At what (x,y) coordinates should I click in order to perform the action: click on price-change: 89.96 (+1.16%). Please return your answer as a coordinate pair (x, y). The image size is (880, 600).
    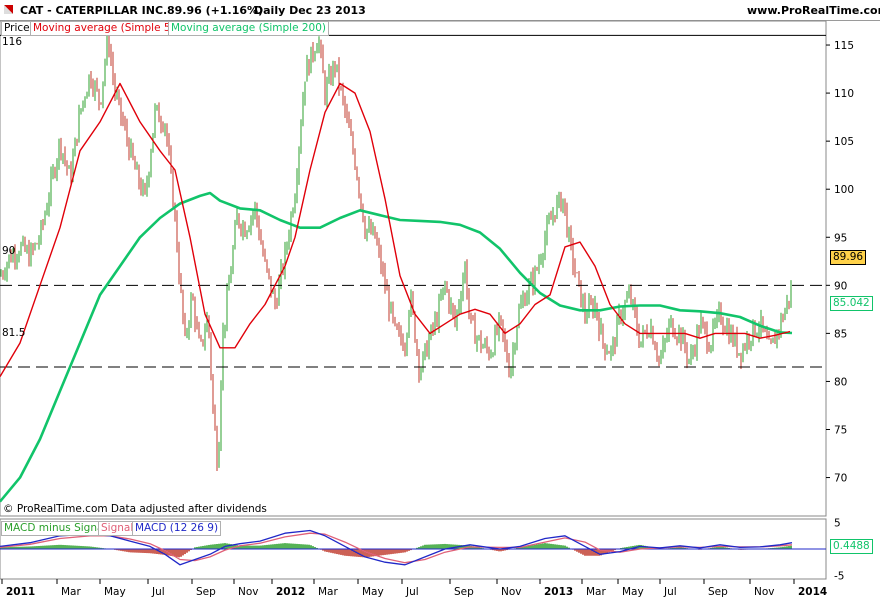
    Looking at the image, I should click on (215, 10).